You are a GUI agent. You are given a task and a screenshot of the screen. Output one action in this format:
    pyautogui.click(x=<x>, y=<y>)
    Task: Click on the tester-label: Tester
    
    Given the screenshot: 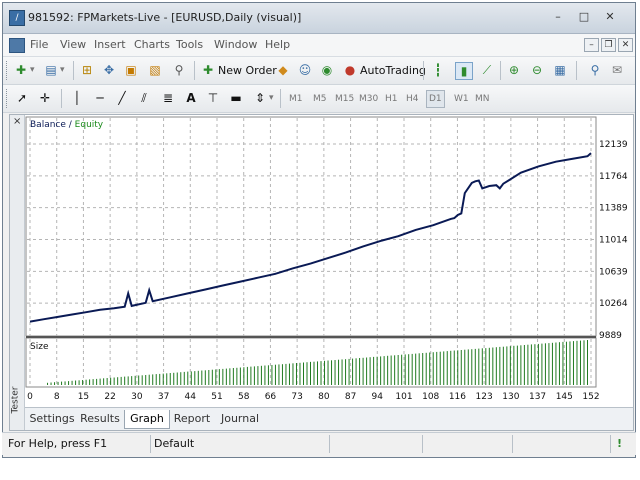 What is the action you would take?
    pyautogui.click(x=15, y=400)
    